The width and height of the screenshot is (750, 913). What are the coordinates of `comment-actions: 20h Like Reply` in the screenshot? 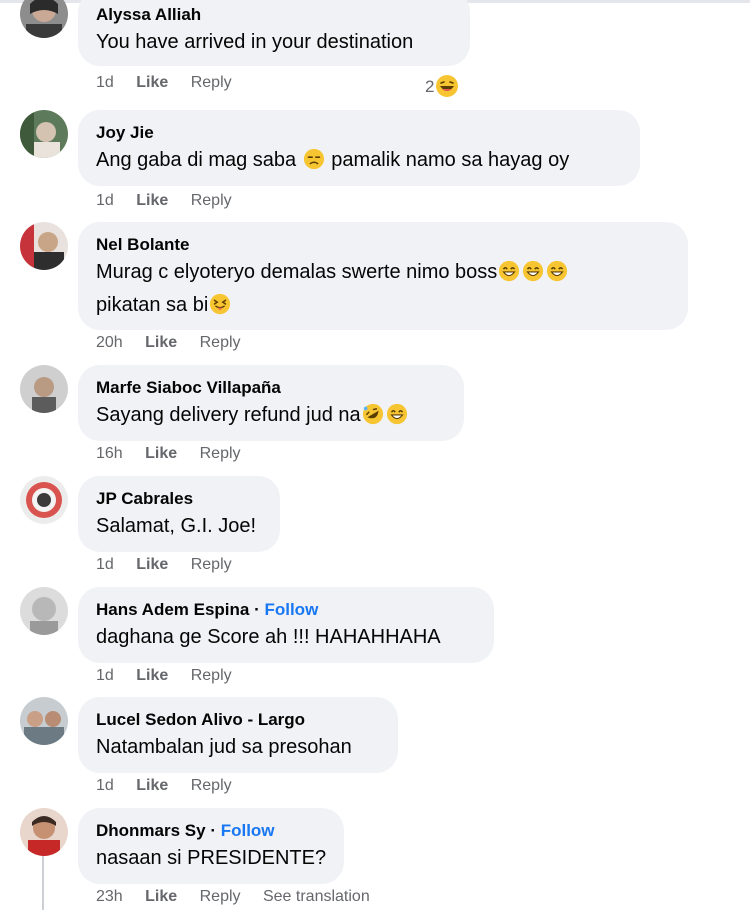 It's located at (177, 343).